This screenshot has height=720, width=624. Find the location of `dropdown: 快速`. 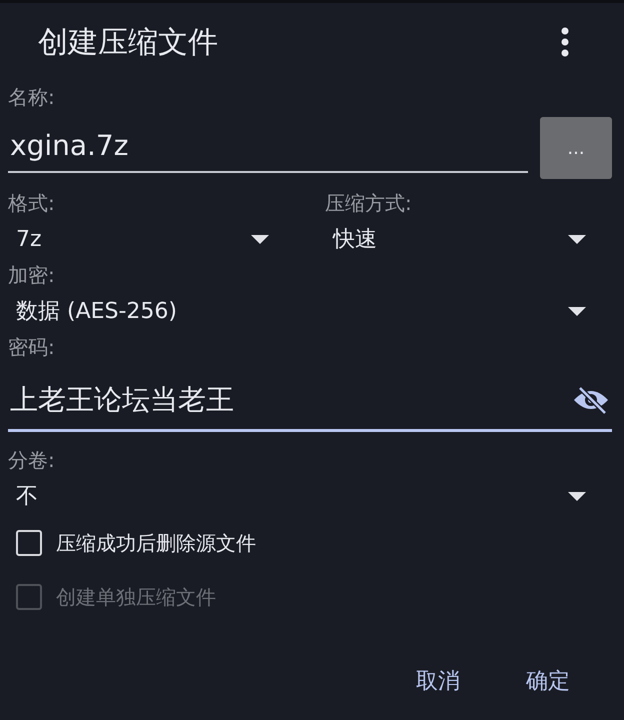

dropdown: 快速 is located at coordinates (468, 239).